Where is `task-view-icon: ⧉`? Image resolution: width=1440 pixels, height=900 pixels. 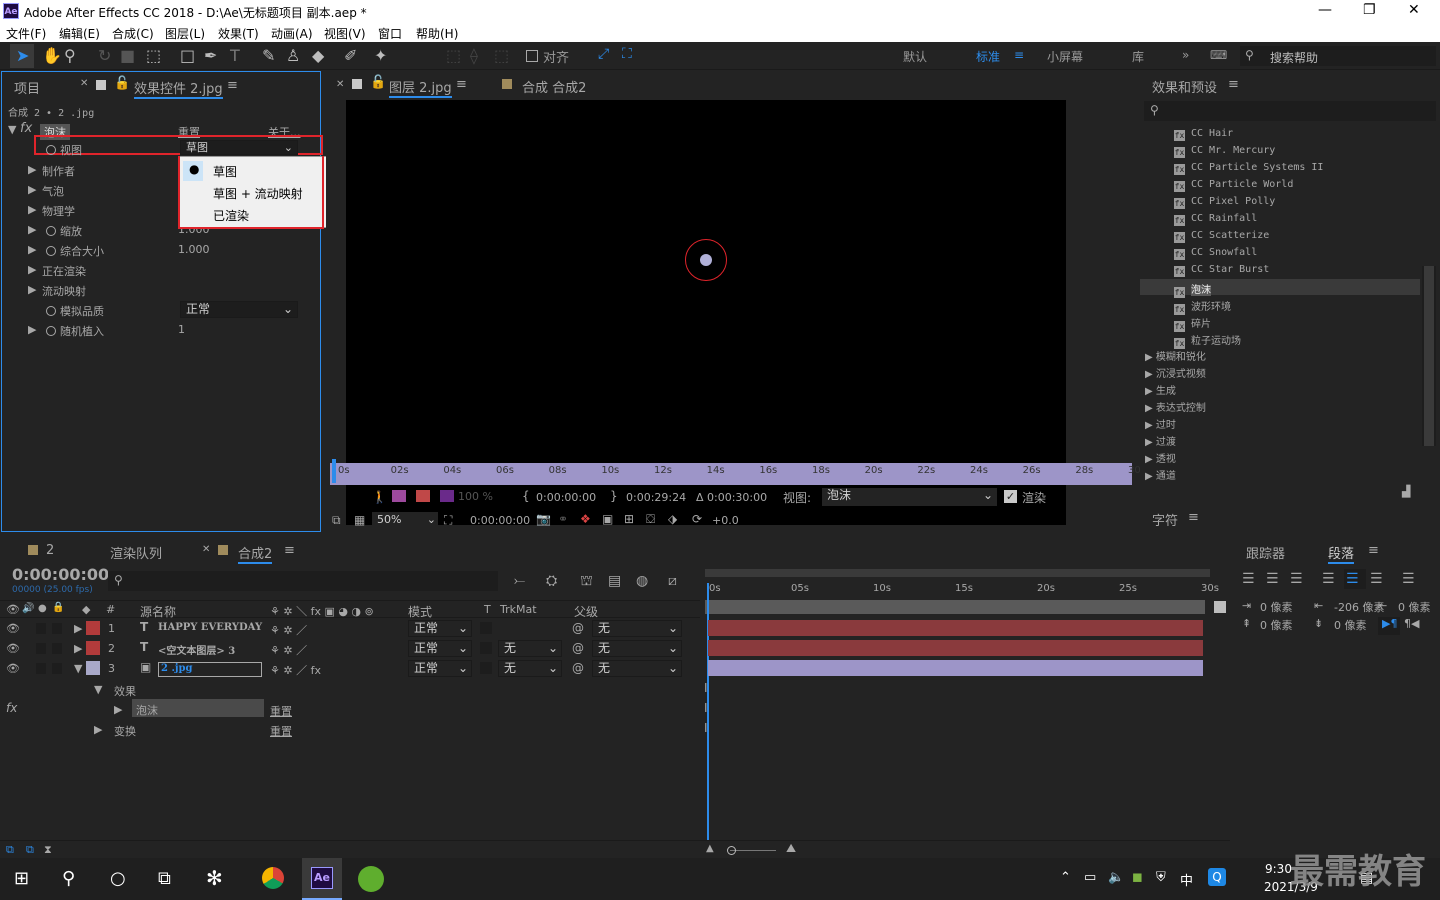 task-view-icon: ⧉ is located at coordinates (164, 878).